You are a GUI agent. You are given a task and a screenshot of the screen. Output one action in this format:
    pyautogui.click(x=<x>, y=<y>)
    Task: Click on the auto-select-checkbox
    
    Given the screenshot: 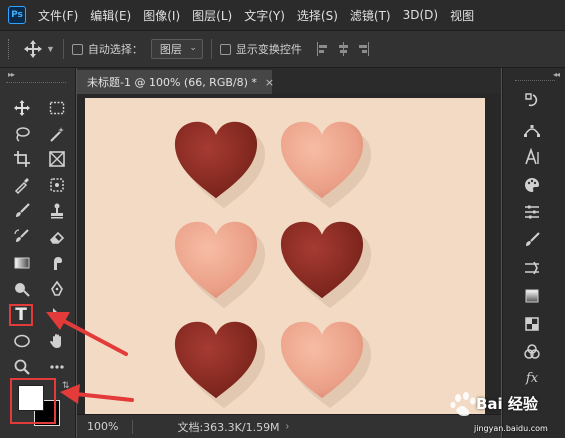 What is the action you would take?
    pyautogui.click(x=77, y=49)
    